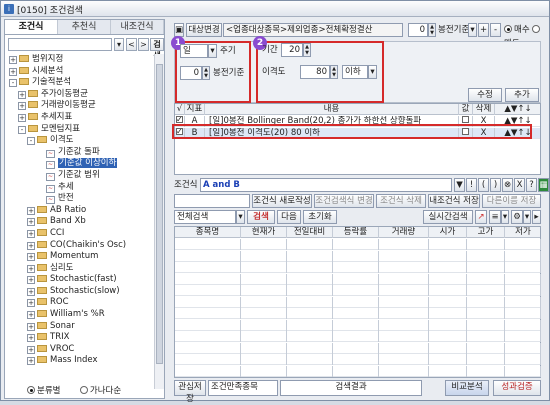  I want to click on period-select: 일, so click(194, 51).